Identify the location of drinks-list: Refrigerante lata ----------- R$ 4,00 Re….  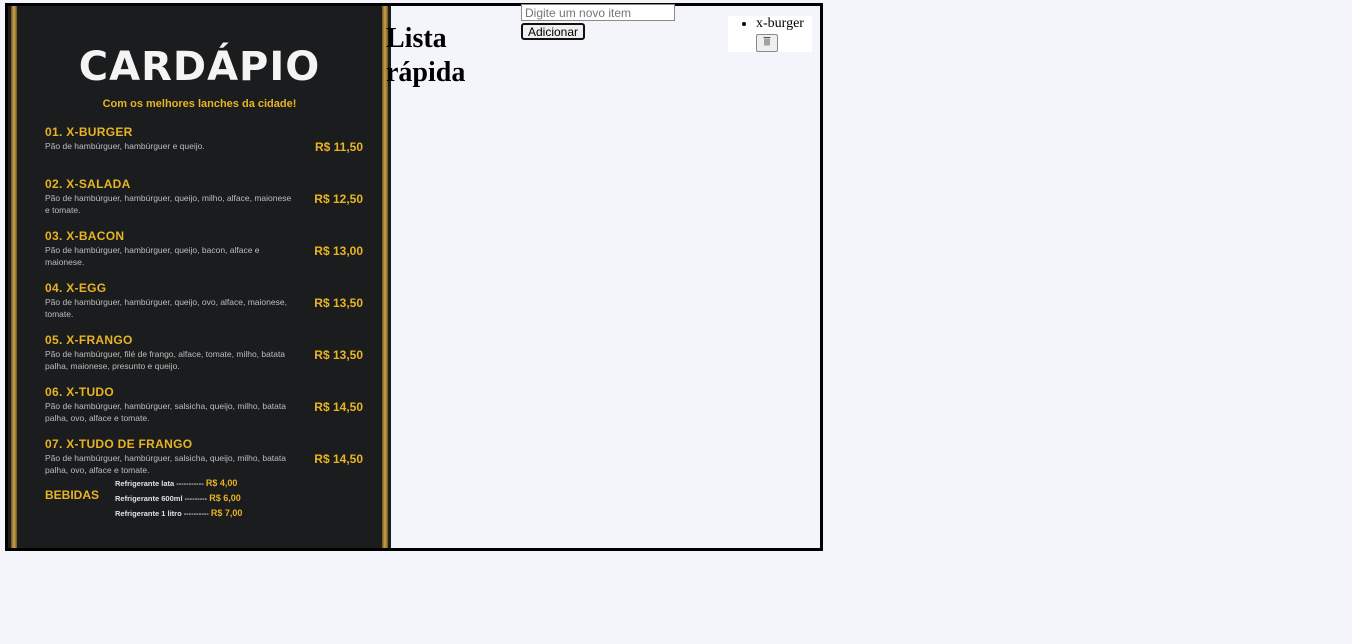
(178, 498).